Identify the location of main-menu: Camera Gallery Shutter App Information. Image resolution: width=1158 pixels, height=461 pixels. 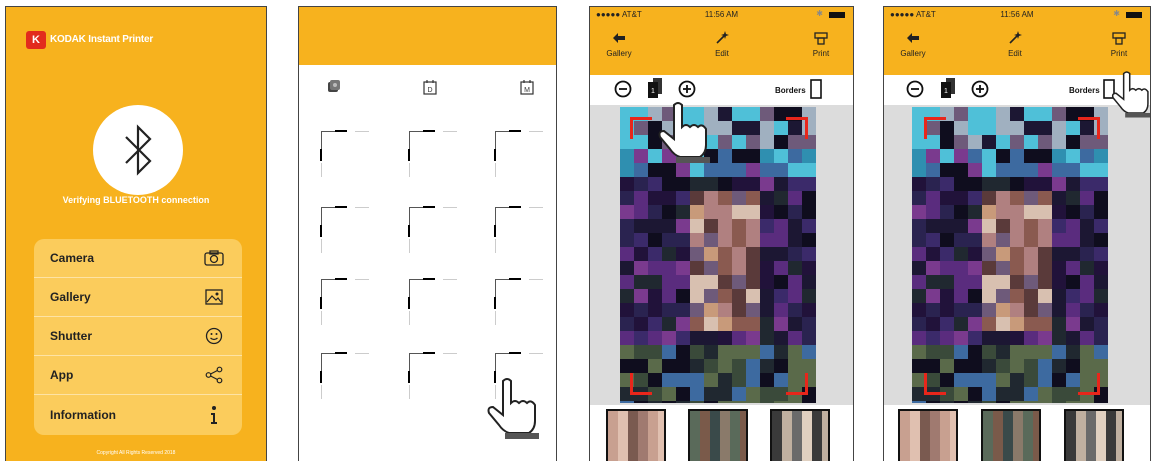
(138, 337).